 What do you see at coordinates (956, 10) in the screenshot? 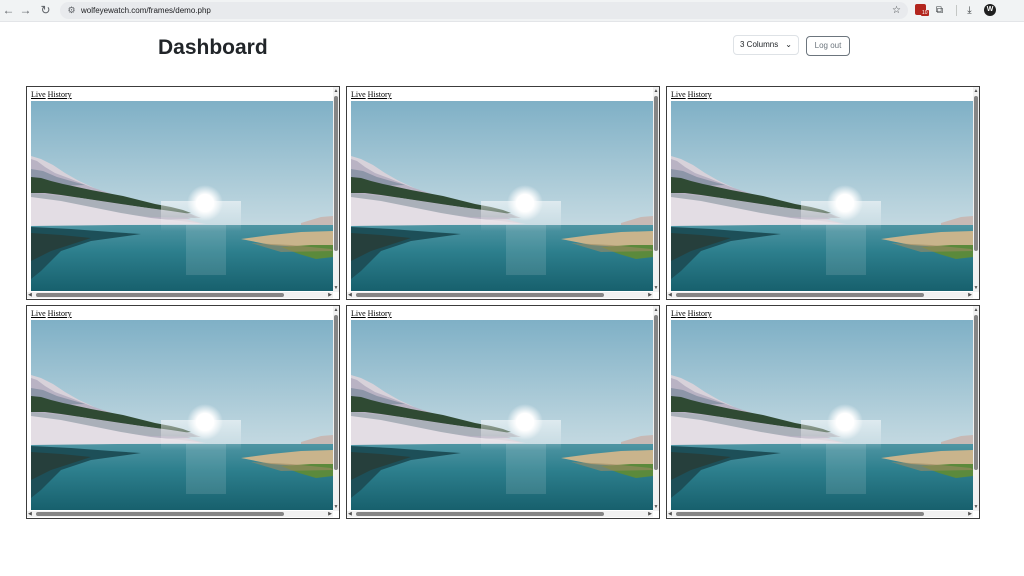
I see `toolbar-divider` at bounding box center [956, 10].